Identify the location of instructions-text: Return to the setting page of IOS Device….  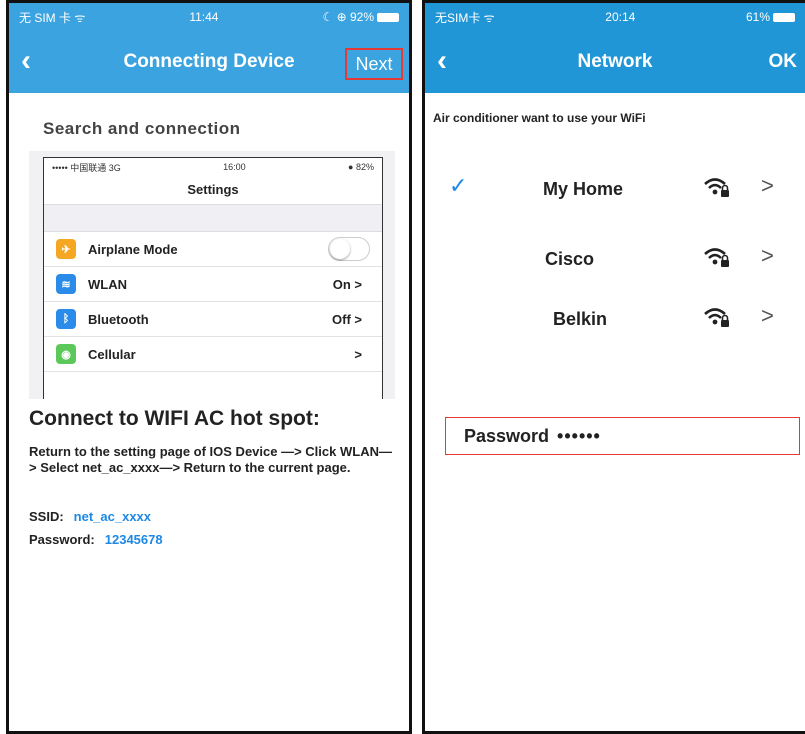
(210, 459).